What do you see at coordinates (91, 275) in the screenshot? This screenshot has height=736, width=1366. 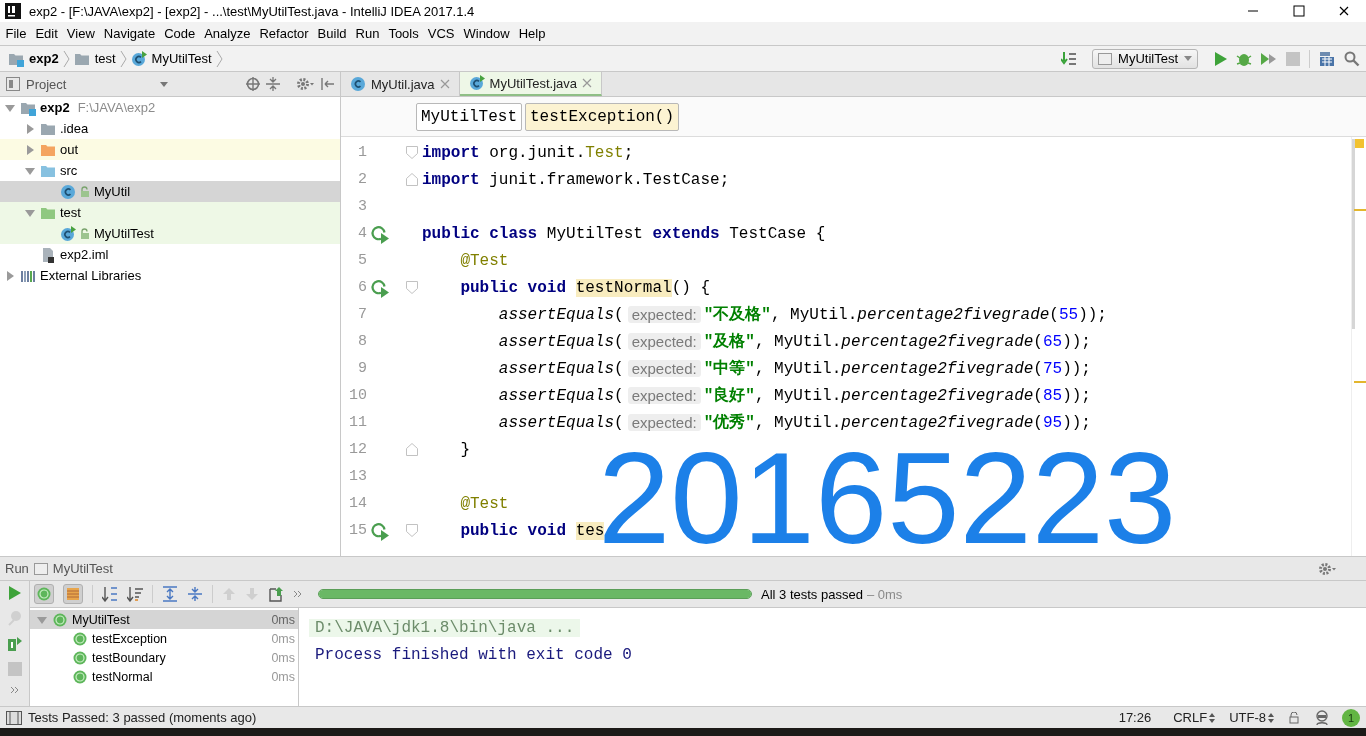 I see `tree-label: External Libraries` at bounding box center [91, 275].